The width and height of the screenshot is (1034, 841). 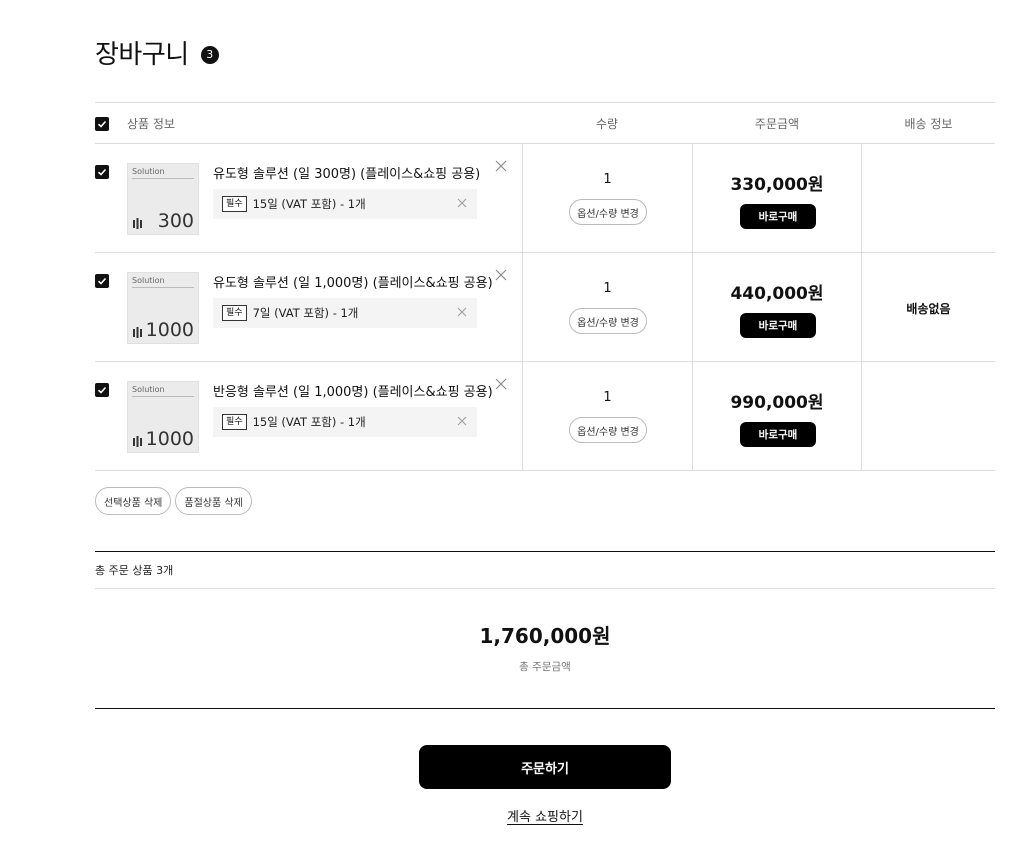 What do you see at coordinates (777, 307) in the screenshot?
I see `price-cell: 440,000원 바로구매` at bounding box center [777, 307].